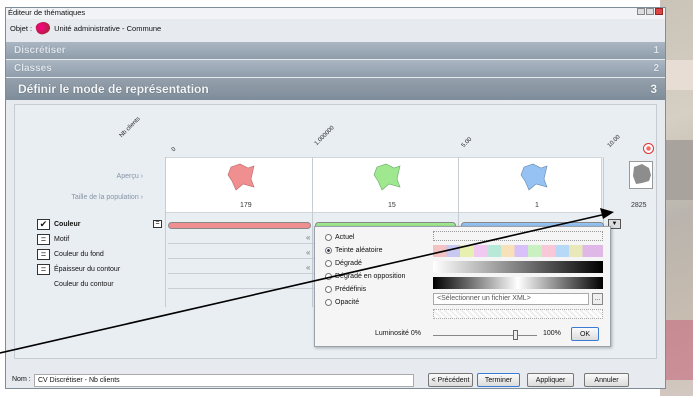  I want to click on population-value: 1, so click(537, 205).